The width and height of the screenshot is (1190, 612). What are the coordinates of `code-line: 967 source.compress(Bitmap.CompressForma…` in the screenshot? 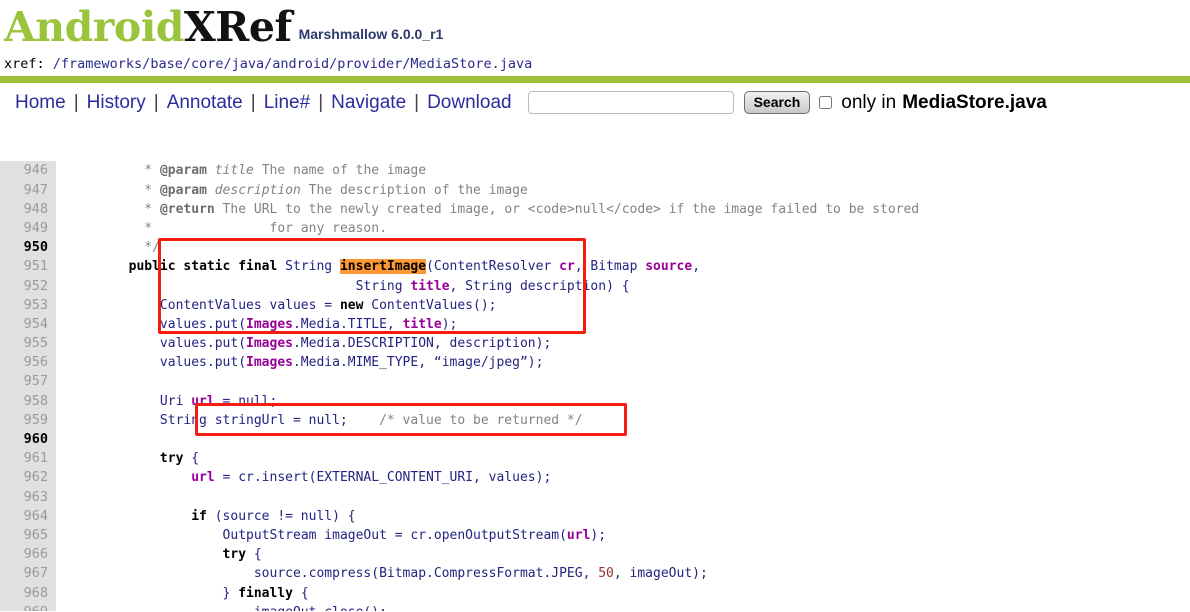 It's located at (595, 574).